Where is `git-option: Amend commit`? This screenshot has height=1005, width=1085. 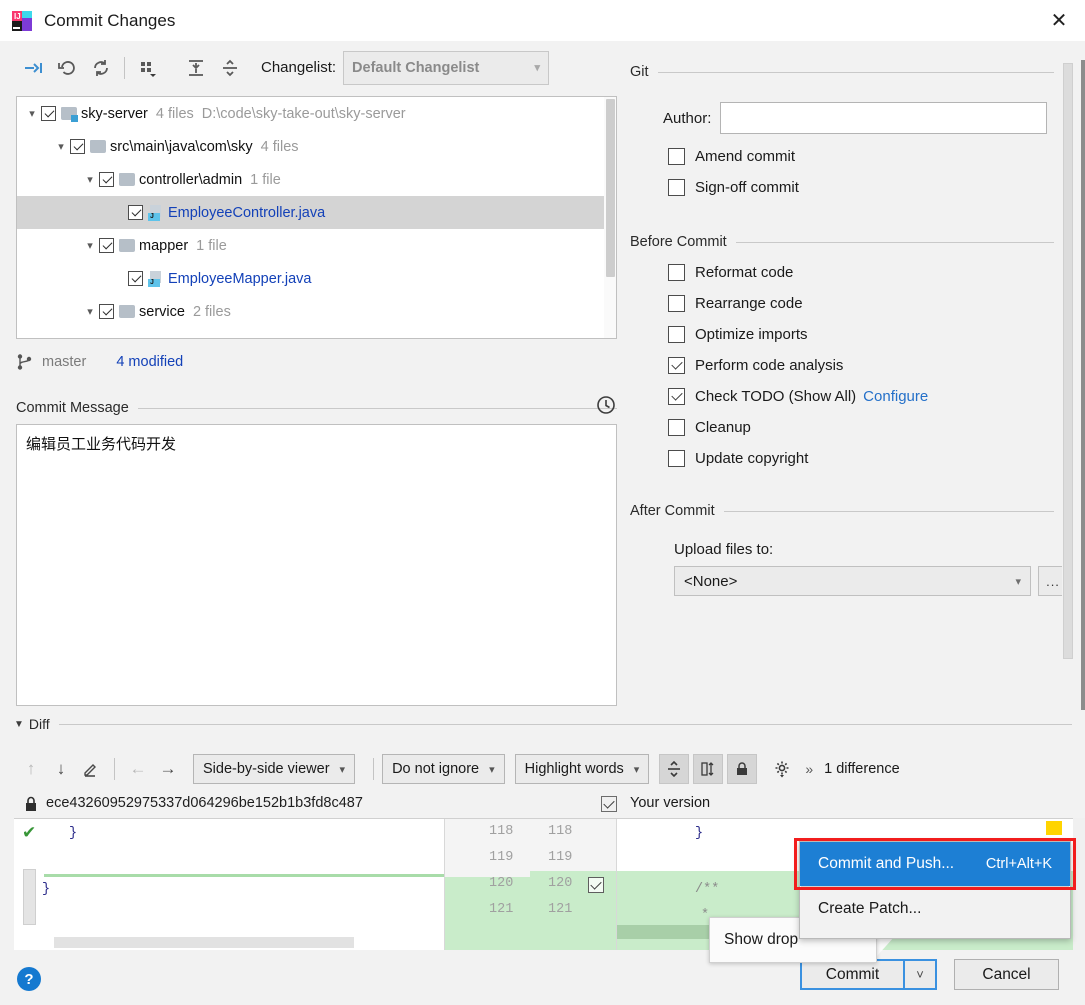 git-option: Amend commit is located at coordinates (869, 156).